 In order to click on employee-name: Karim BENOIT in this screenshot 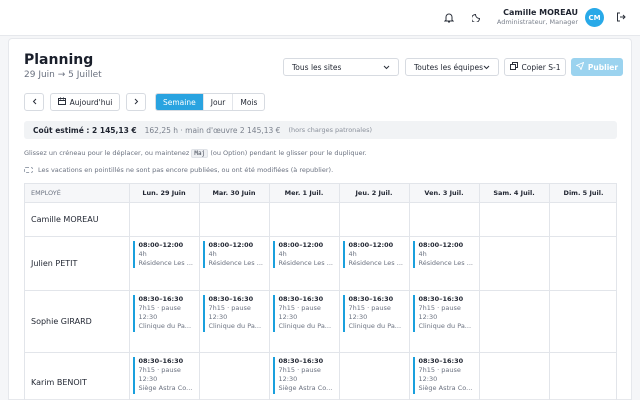, I will do `click(77, 376)`.